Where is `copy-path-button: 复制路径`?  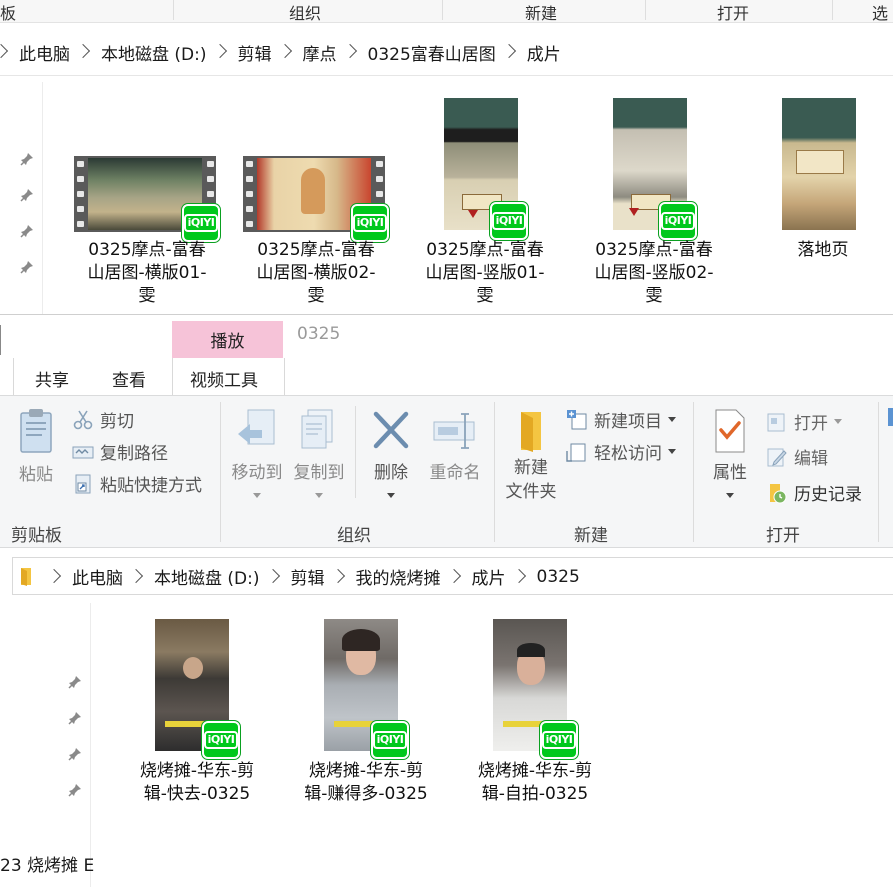
copy-path-button: 复制路径 is located at coordinates (120, 451).